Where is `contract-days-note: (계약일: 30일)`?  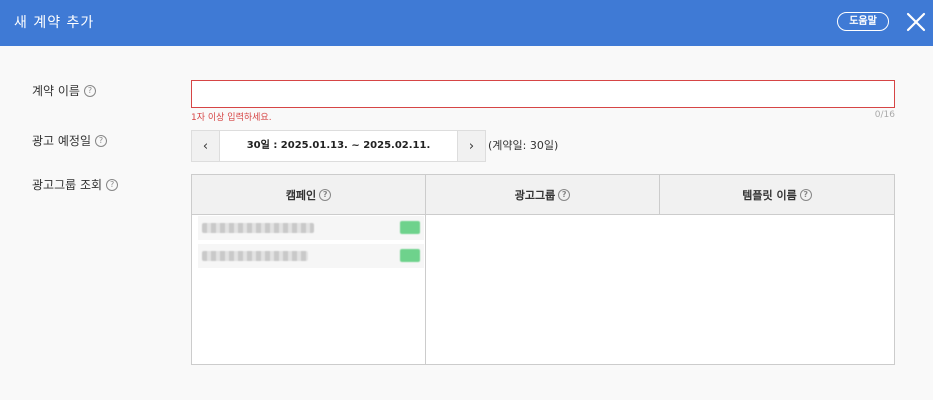
contract-days-note: (계약일: 30일) is located at coordinates (523, 145).